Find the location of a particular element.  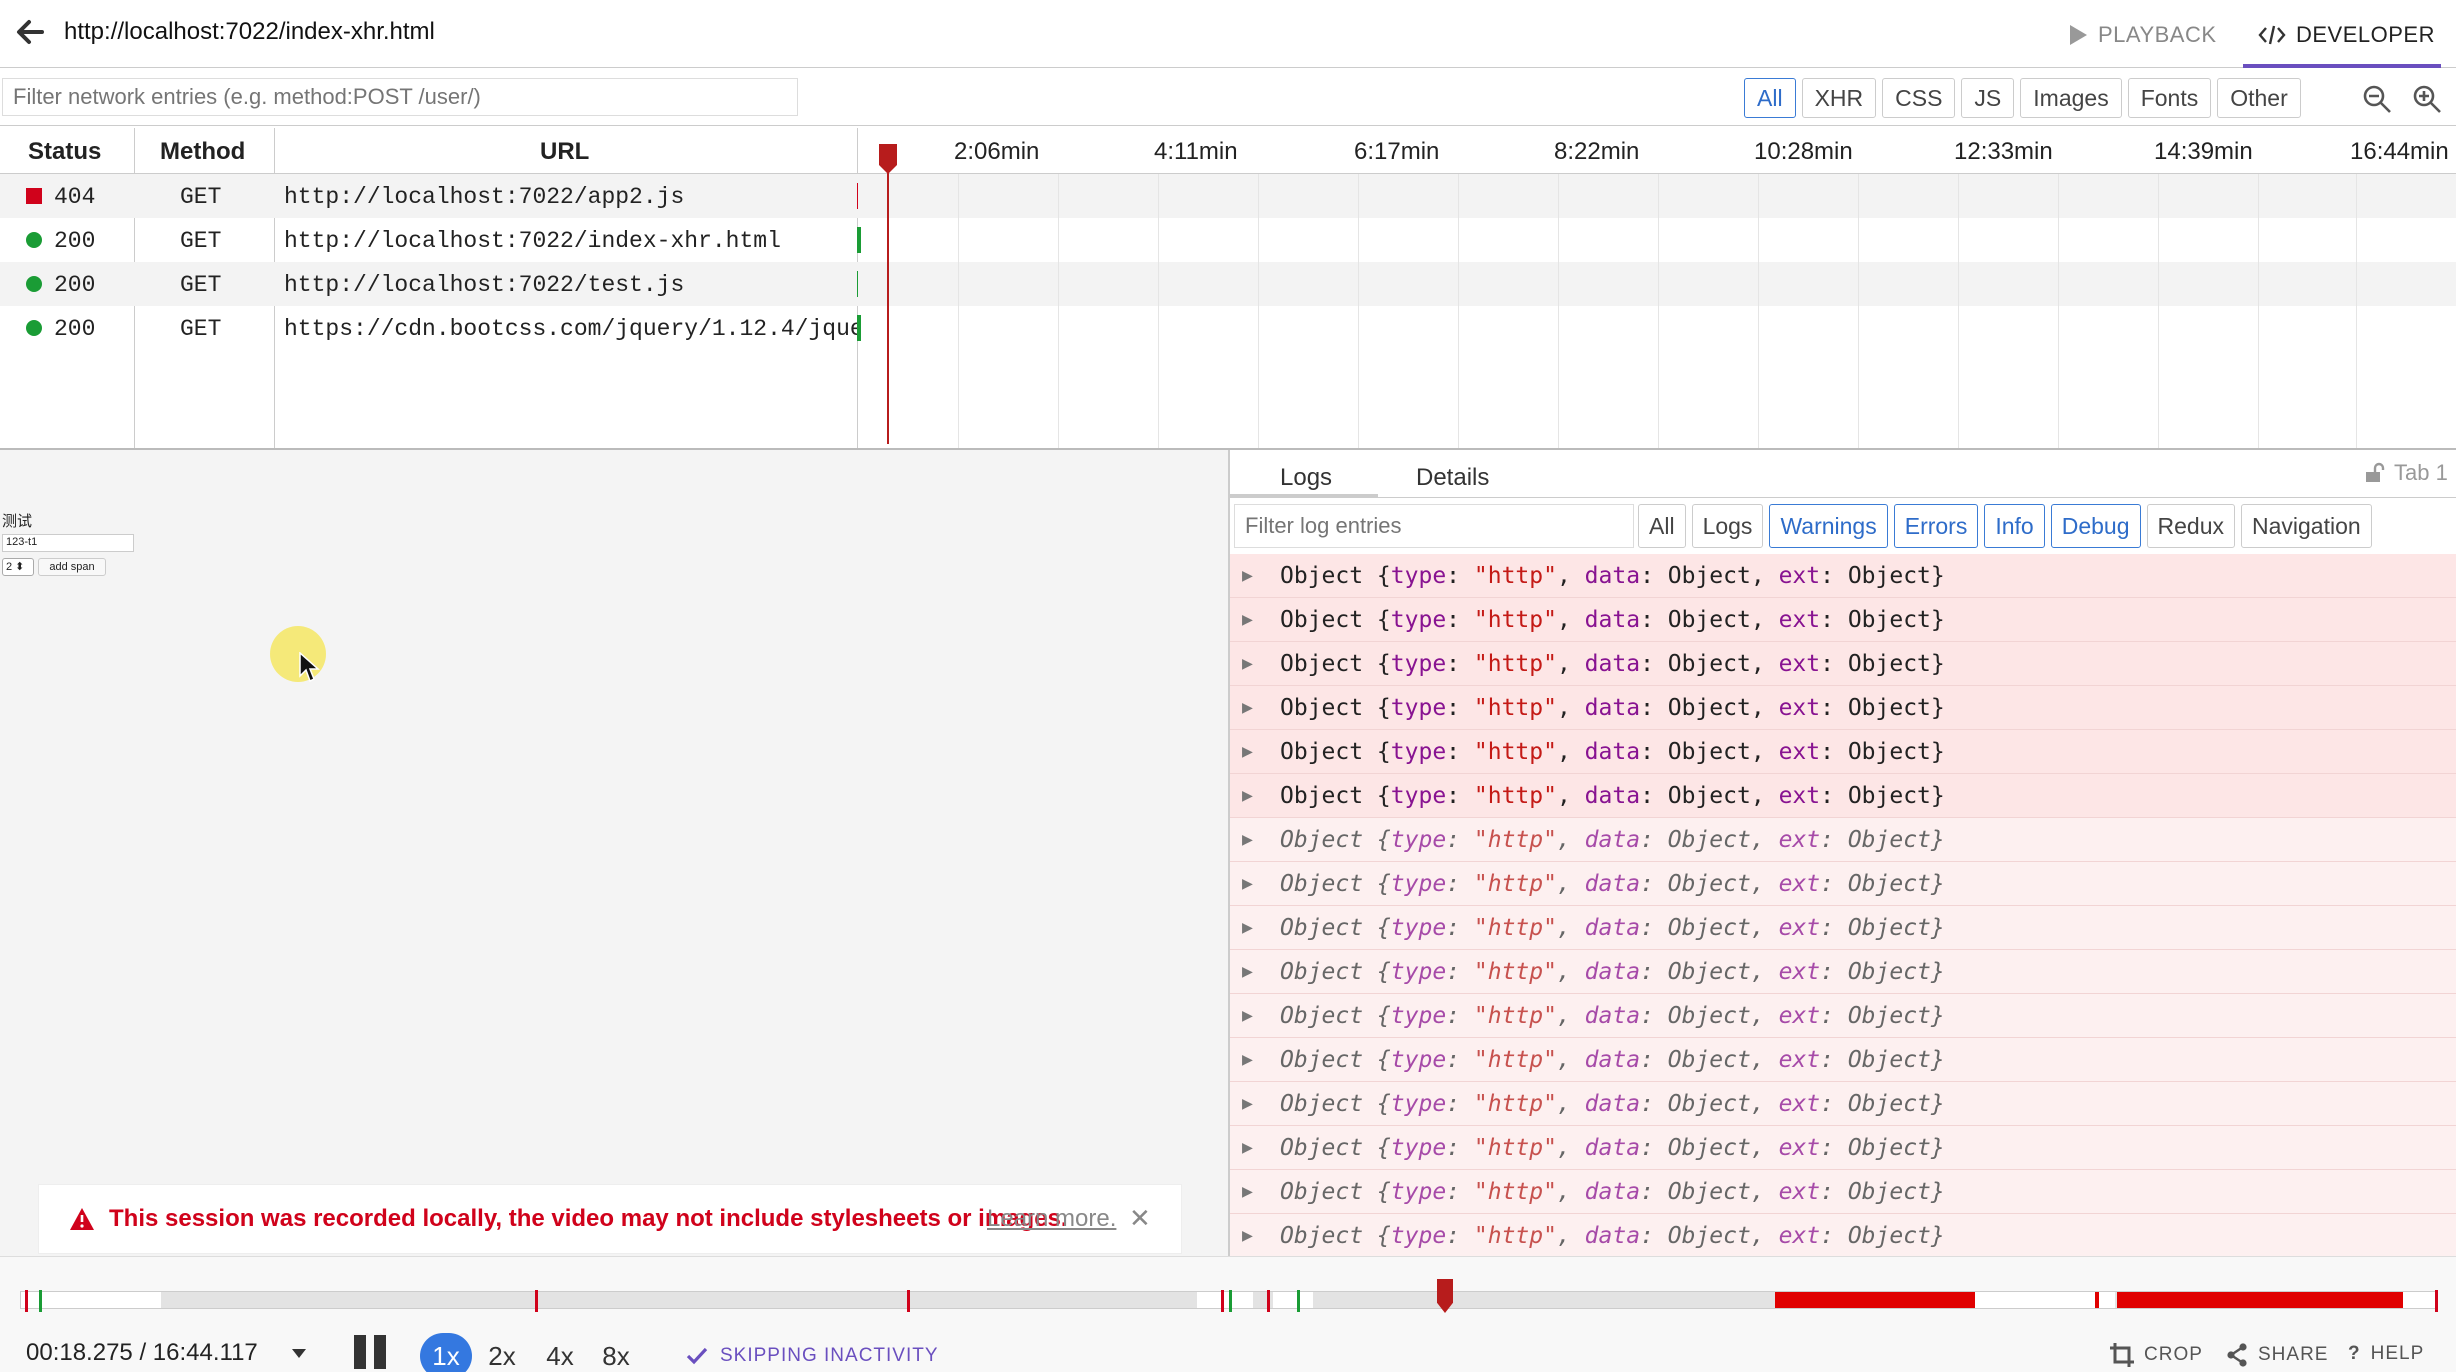

log-filter-info: Info is located at coordinates (2014, 526).